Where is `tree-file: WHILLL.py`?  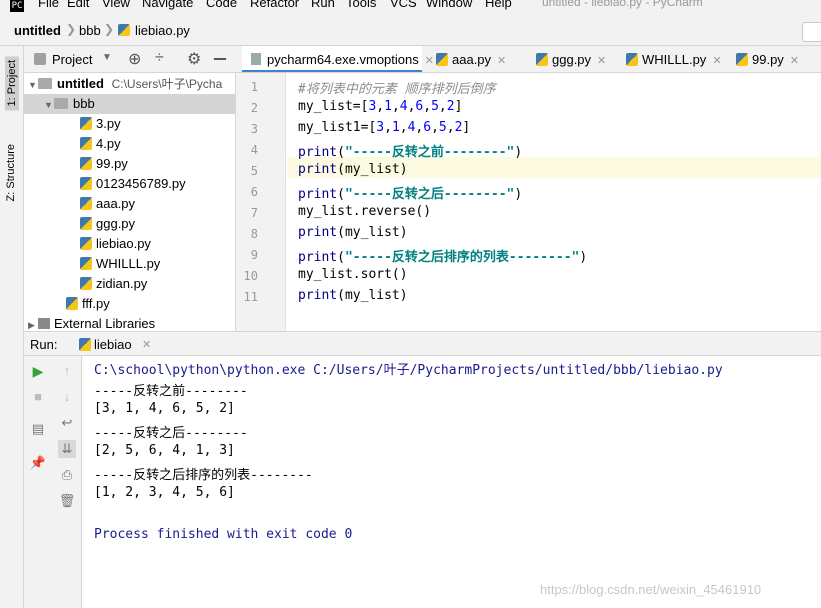
tree-file: WHILLL.py is located at coordinates (120, 264).